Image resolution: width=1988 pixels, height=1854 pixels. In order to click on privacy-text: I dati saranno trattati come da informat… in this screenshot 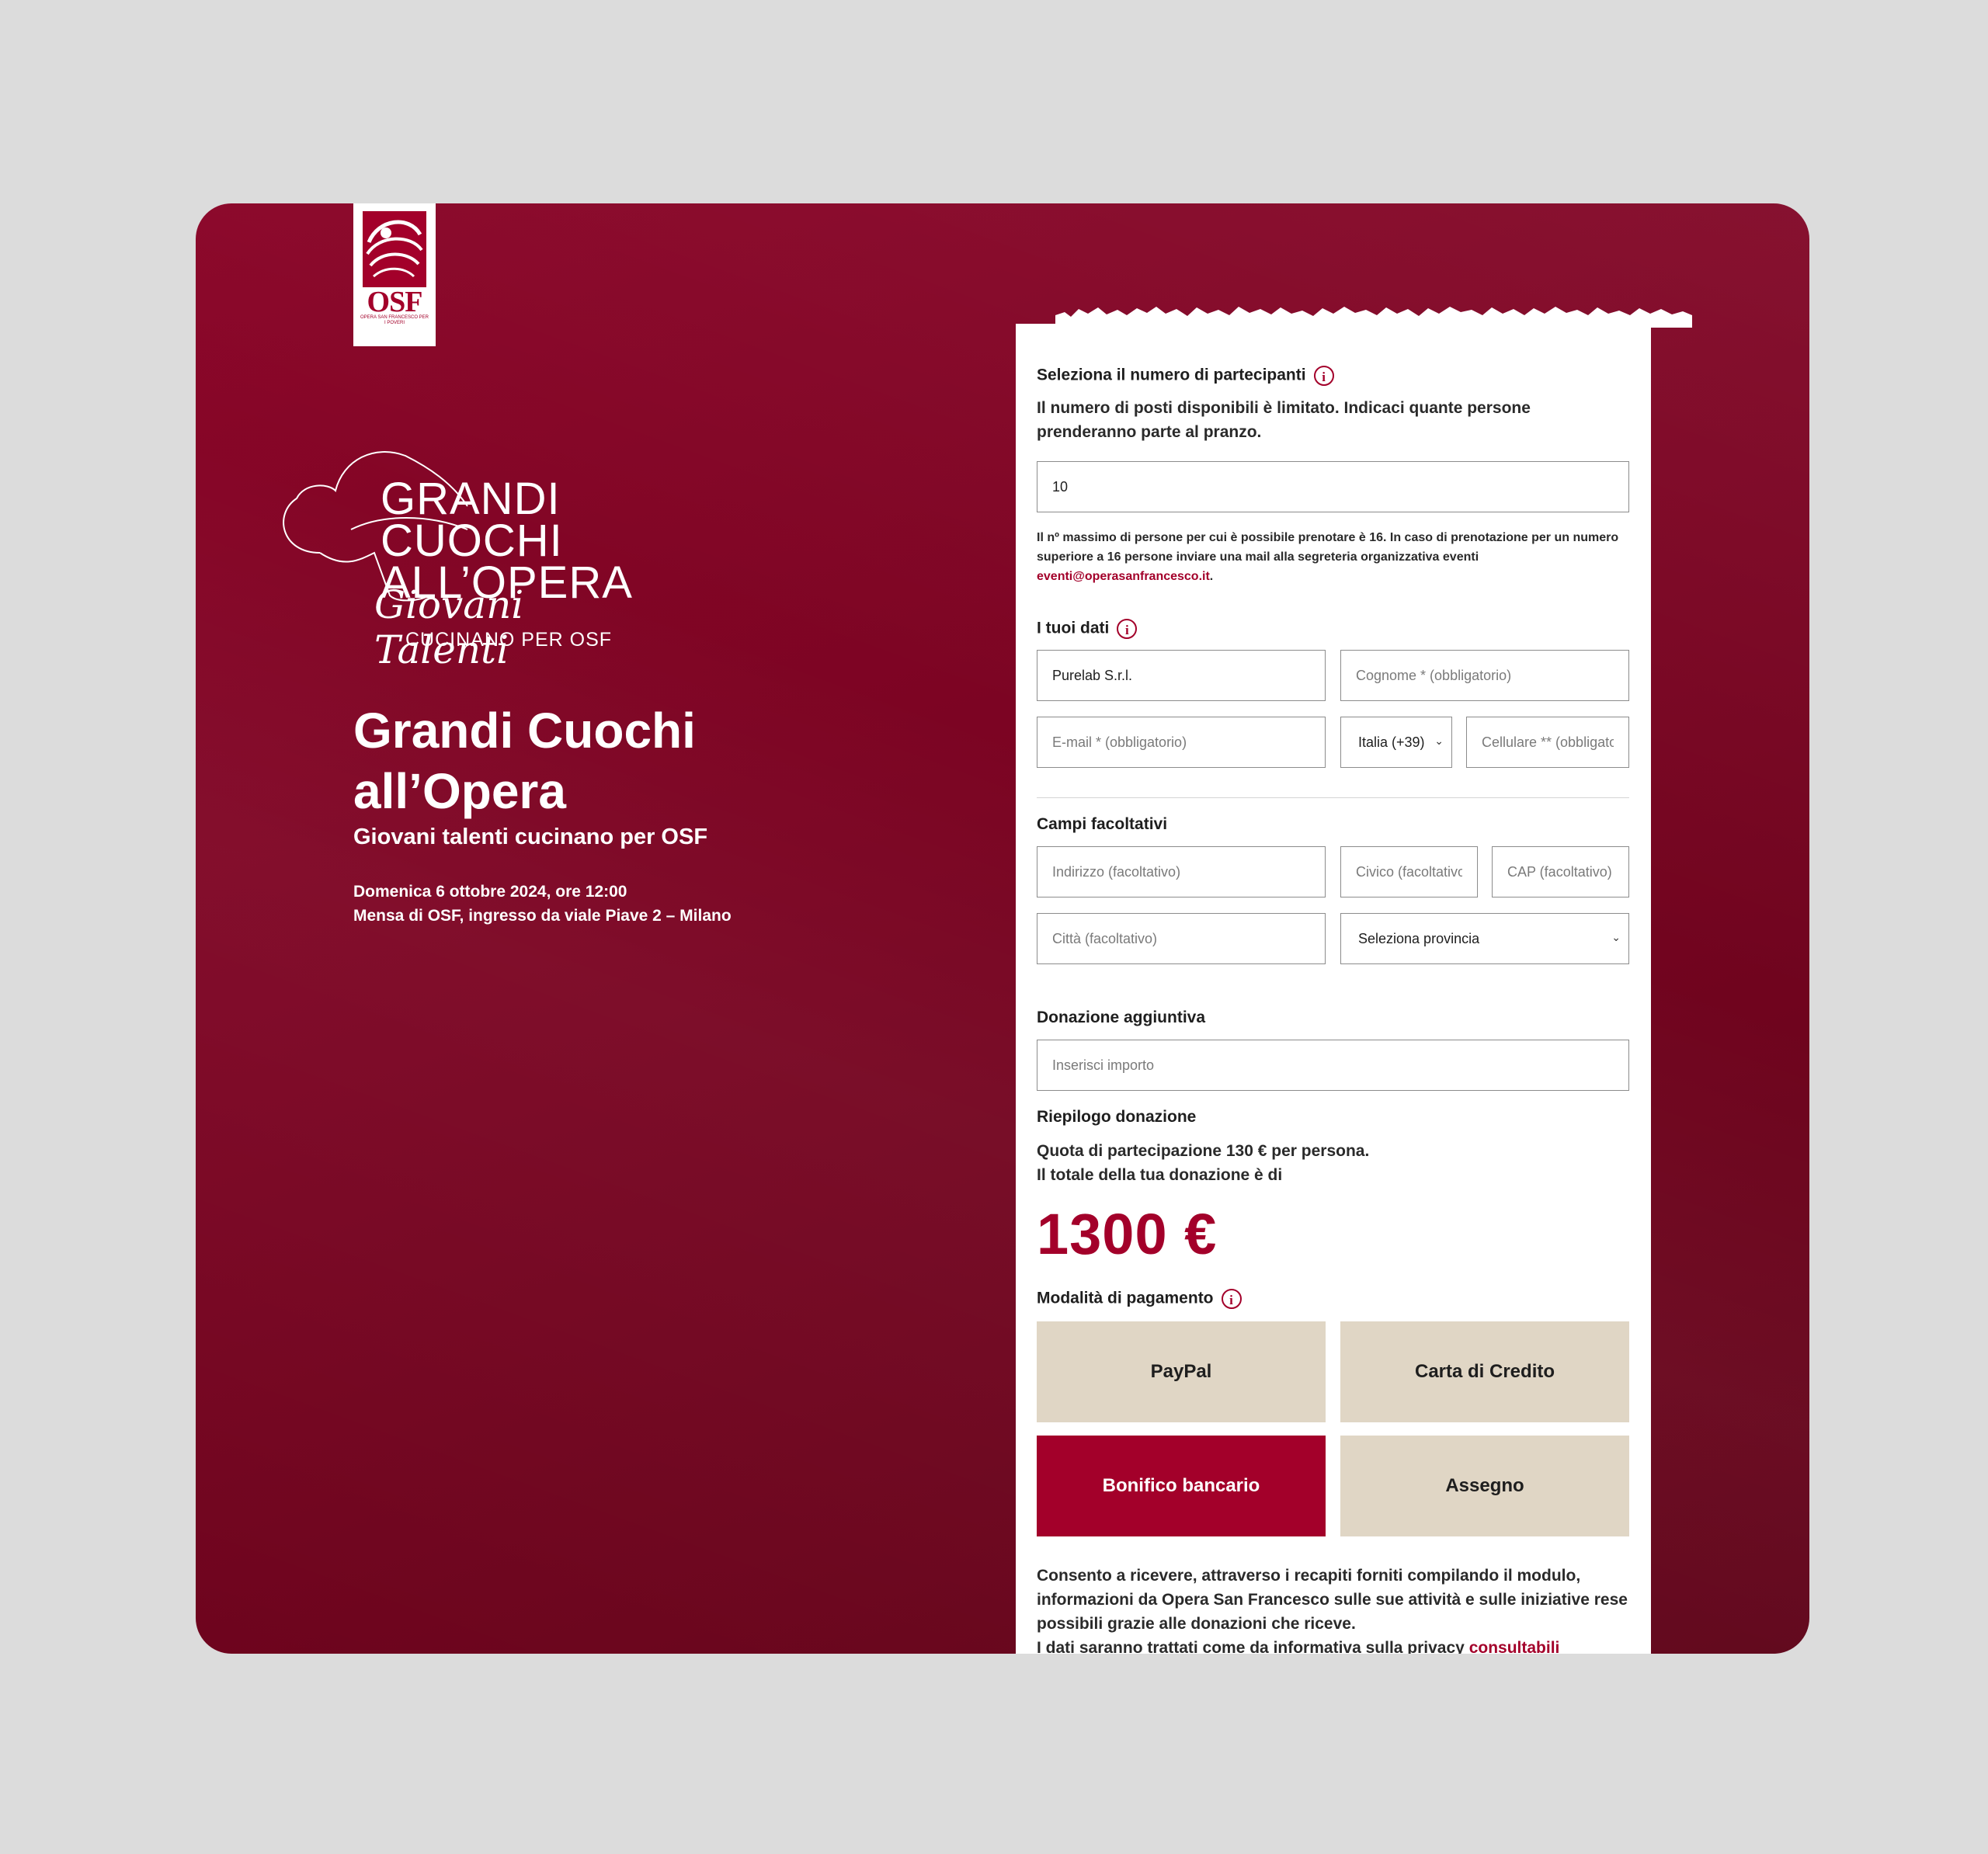, I will do `click(1251, 1647)`.